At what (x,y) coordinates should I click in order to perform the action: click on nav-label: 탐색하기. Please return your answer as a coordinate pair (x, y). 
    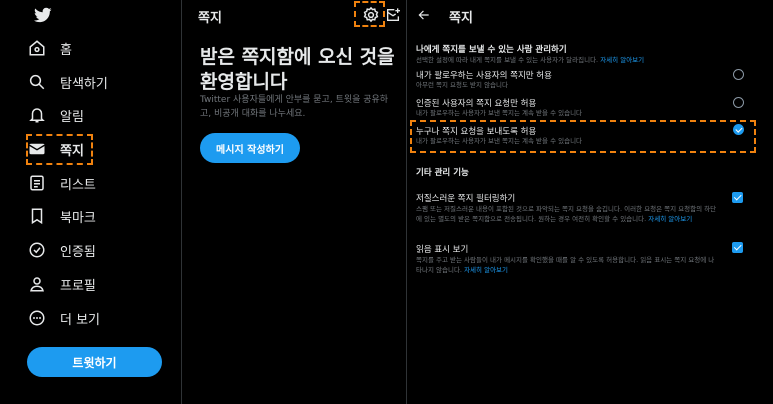
    Looking at the image, I should click on (84, 84).